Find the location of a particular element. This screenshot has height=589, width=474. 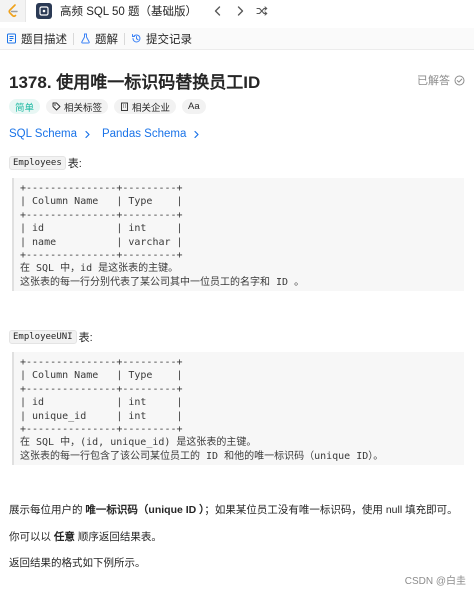

description-text: ；如果某位员工没有唯一标识码，使用 null 填充即可。 is located at coordinates (331, 510).